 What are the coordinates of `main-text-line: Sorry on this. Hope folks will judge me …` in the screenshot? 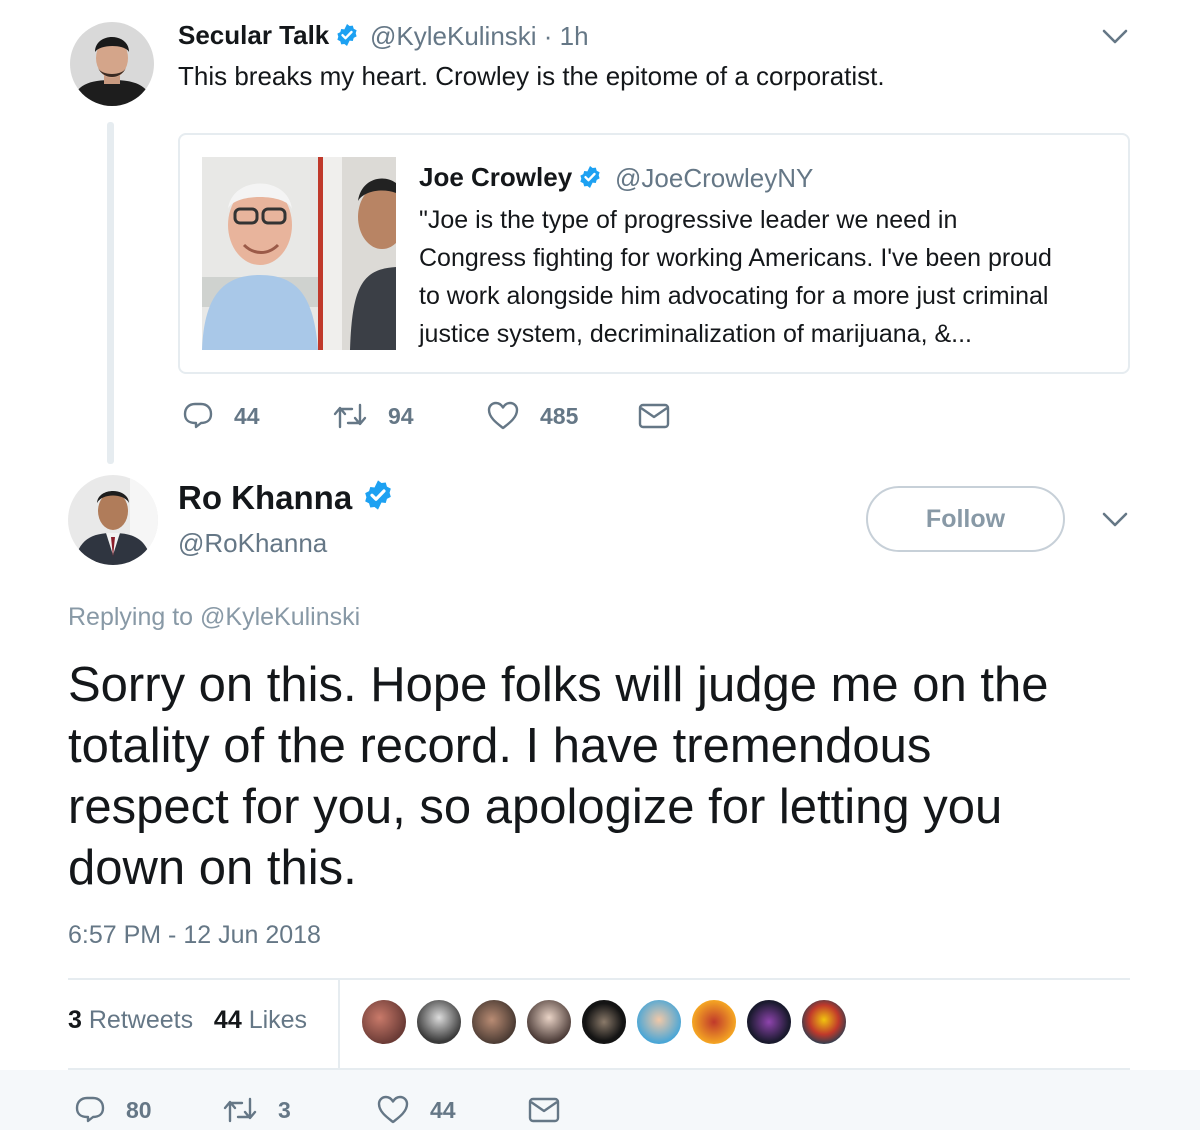 It's located at (558, 685).